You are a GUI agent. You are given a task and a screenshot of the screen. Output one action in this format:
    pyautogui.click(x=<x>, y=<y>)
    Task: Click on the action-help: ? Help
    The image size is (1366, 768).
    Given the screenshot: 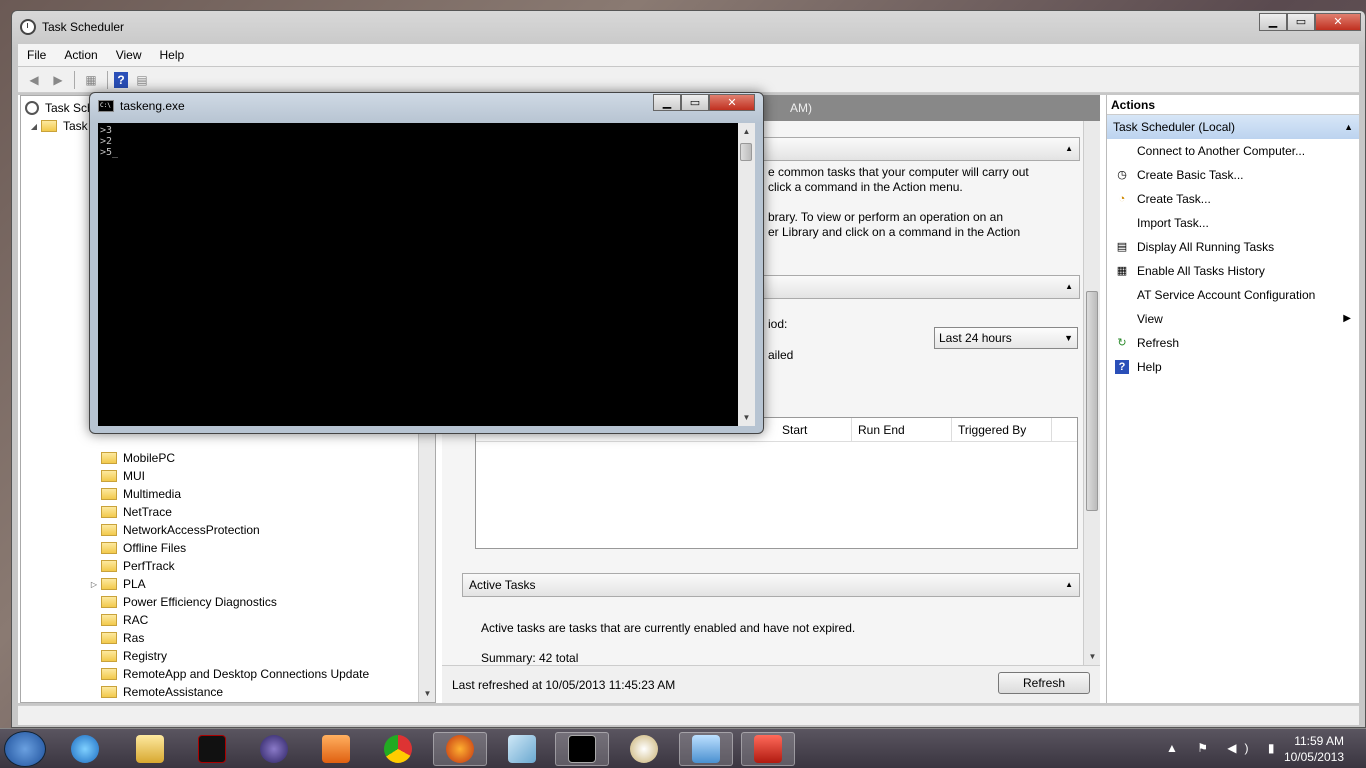 What is the action you would take?
    pyautogui.click(x=1233, y=367)
    